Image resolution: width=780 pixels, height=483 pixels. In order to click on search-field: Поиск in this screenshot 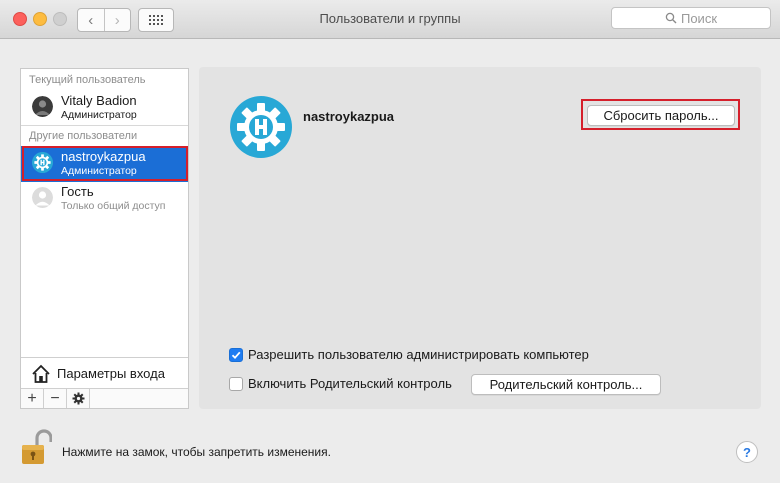, I will do `click(691, 18)`.